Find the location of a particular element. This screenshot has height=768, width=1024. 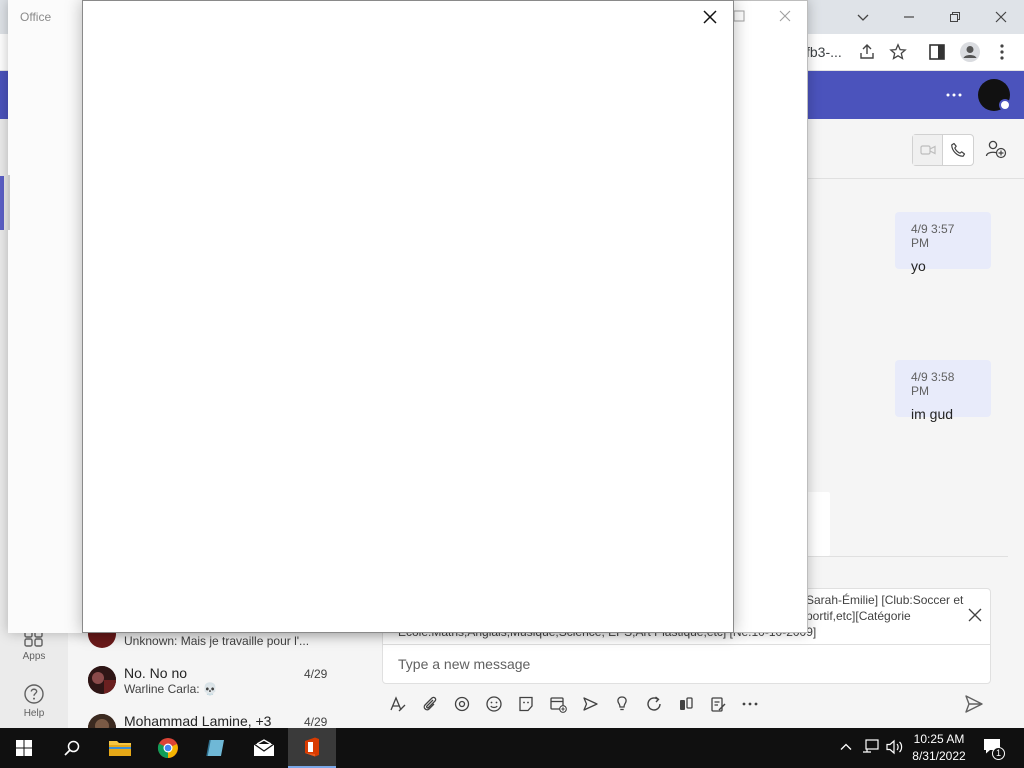

mail-button is located at coordinates (264, 748).